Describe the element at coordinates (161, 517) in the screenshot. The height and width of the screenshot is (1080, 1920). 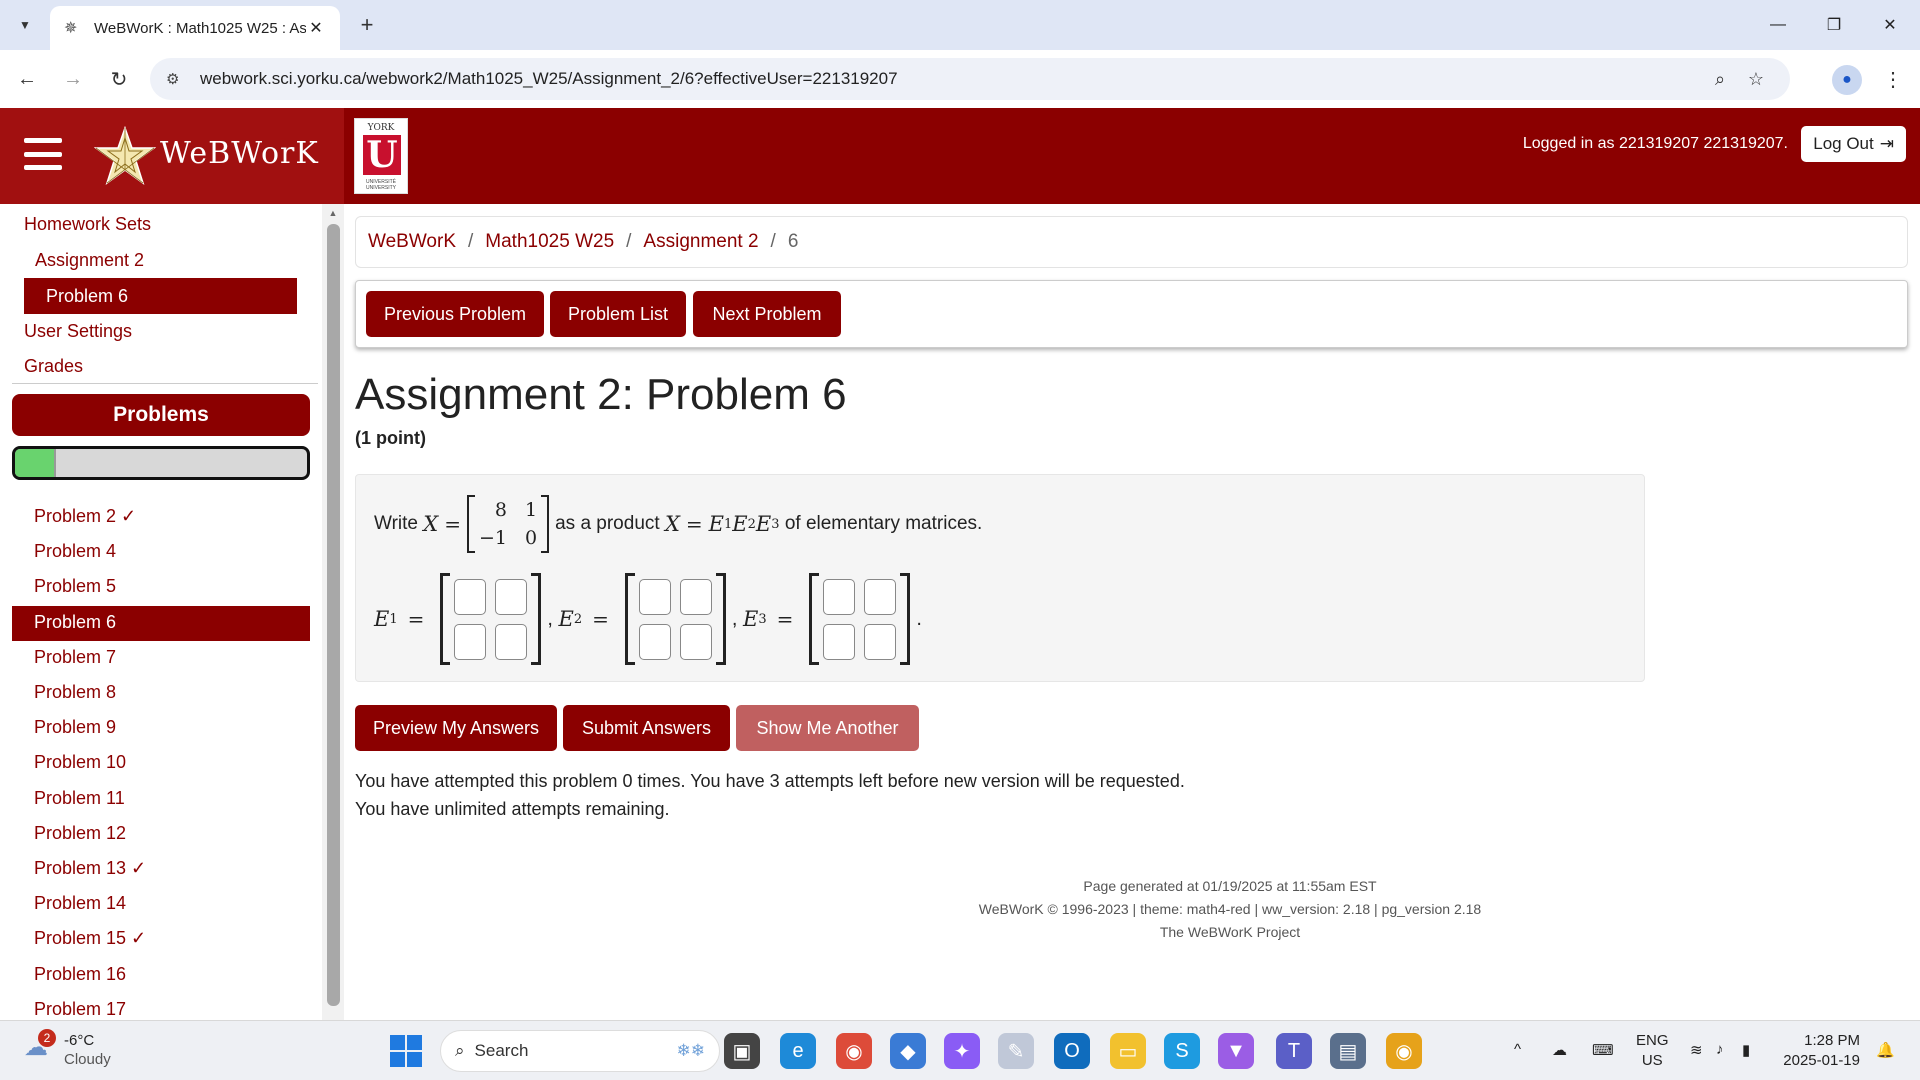
I see `sidebar-problem-item: Problem 2 ✓` at that location.